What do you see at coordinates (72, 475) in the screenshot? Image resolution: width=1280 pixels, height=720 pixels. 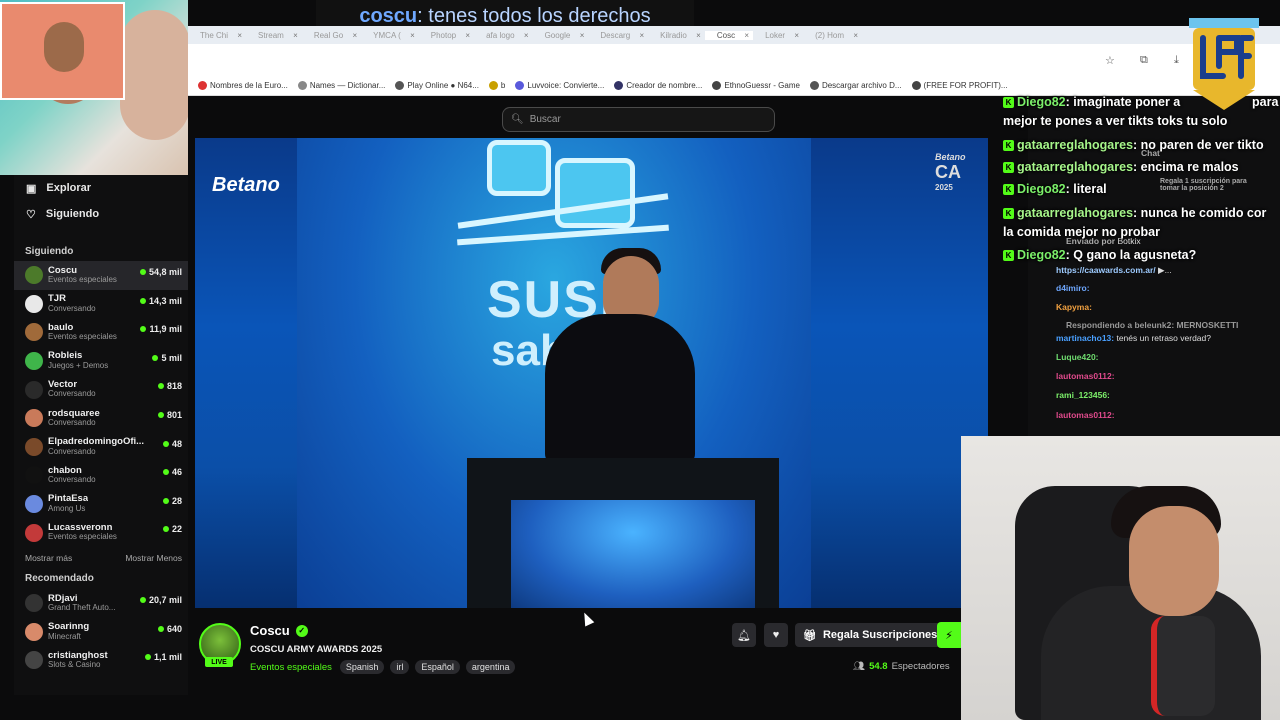 I see `channel-meta: chabon Conversando` at bounding box center [72, 475].